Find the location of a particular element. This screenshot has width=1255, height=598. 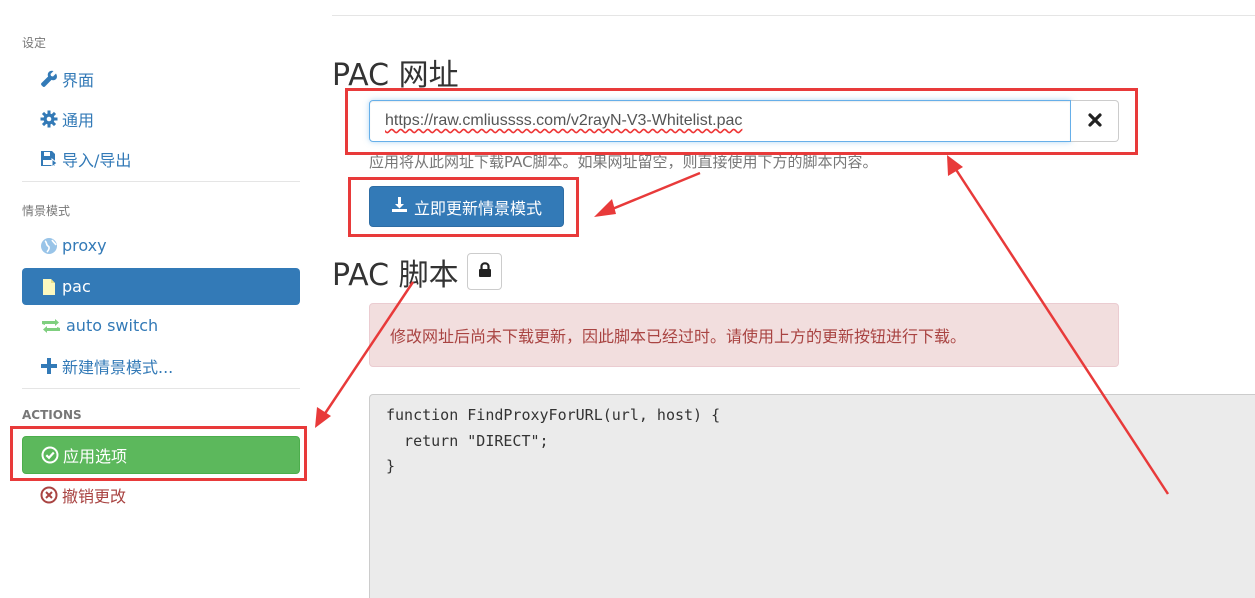

sidebar-item-auto-switch: auto switch is located at coordinates (161, 325).